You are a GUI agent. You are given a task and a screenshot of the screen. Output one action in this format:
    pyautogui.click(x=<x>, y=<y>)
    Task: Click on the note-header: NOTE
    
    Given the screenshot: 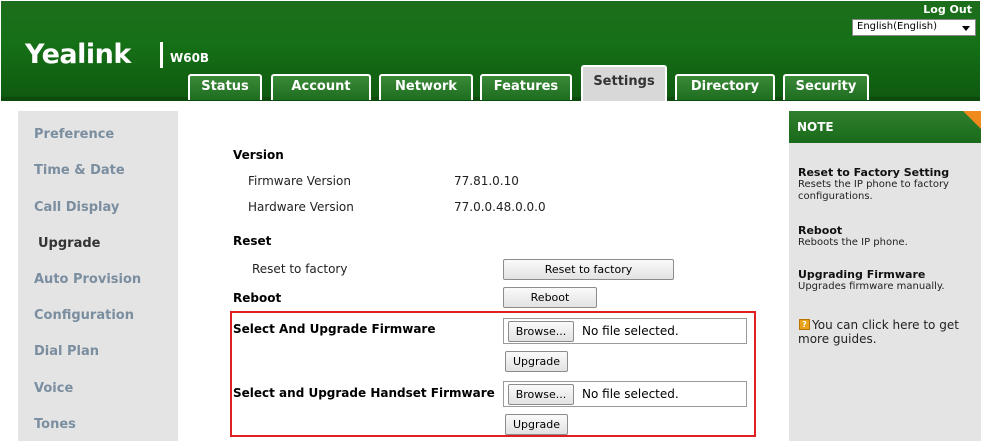 What is the action you would take?
    pyautogui.click(x=885, y=127)
    